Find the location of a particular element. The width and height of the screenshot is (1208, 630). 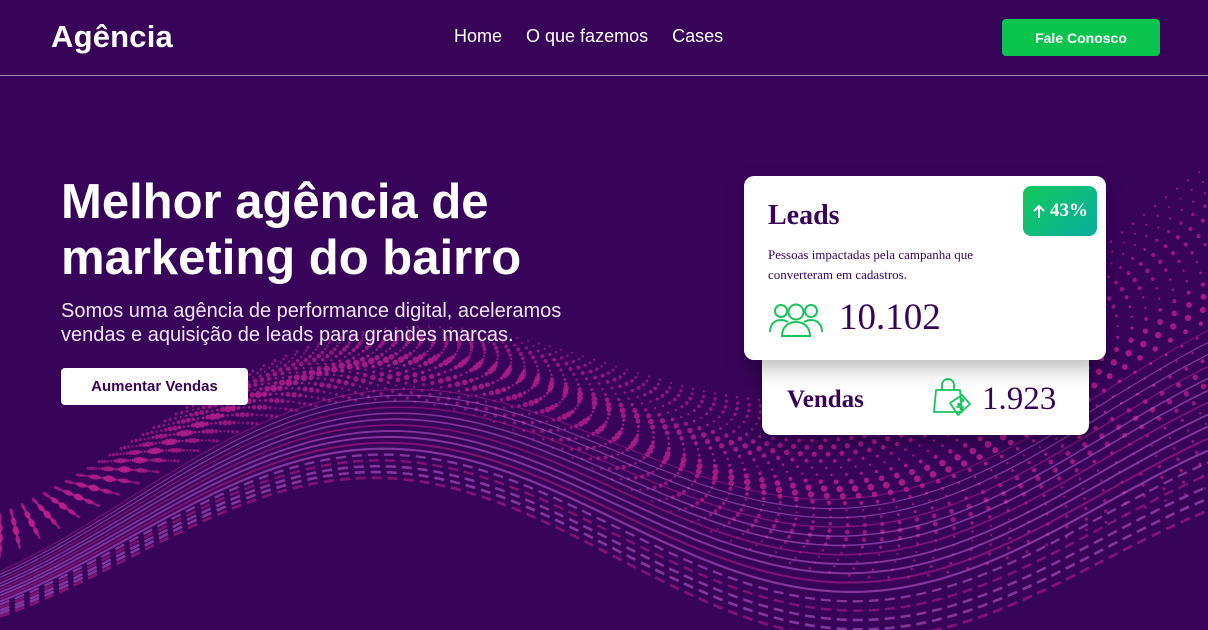

nav-item-o-que-fazemos: O que fazemos is located at coordinates (587, 36).